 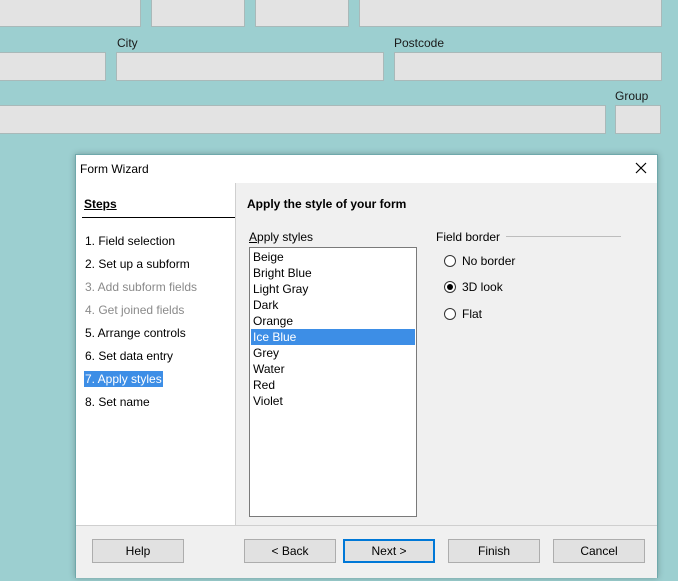 I want to click on radio-dot, so click(x=450, y=287).